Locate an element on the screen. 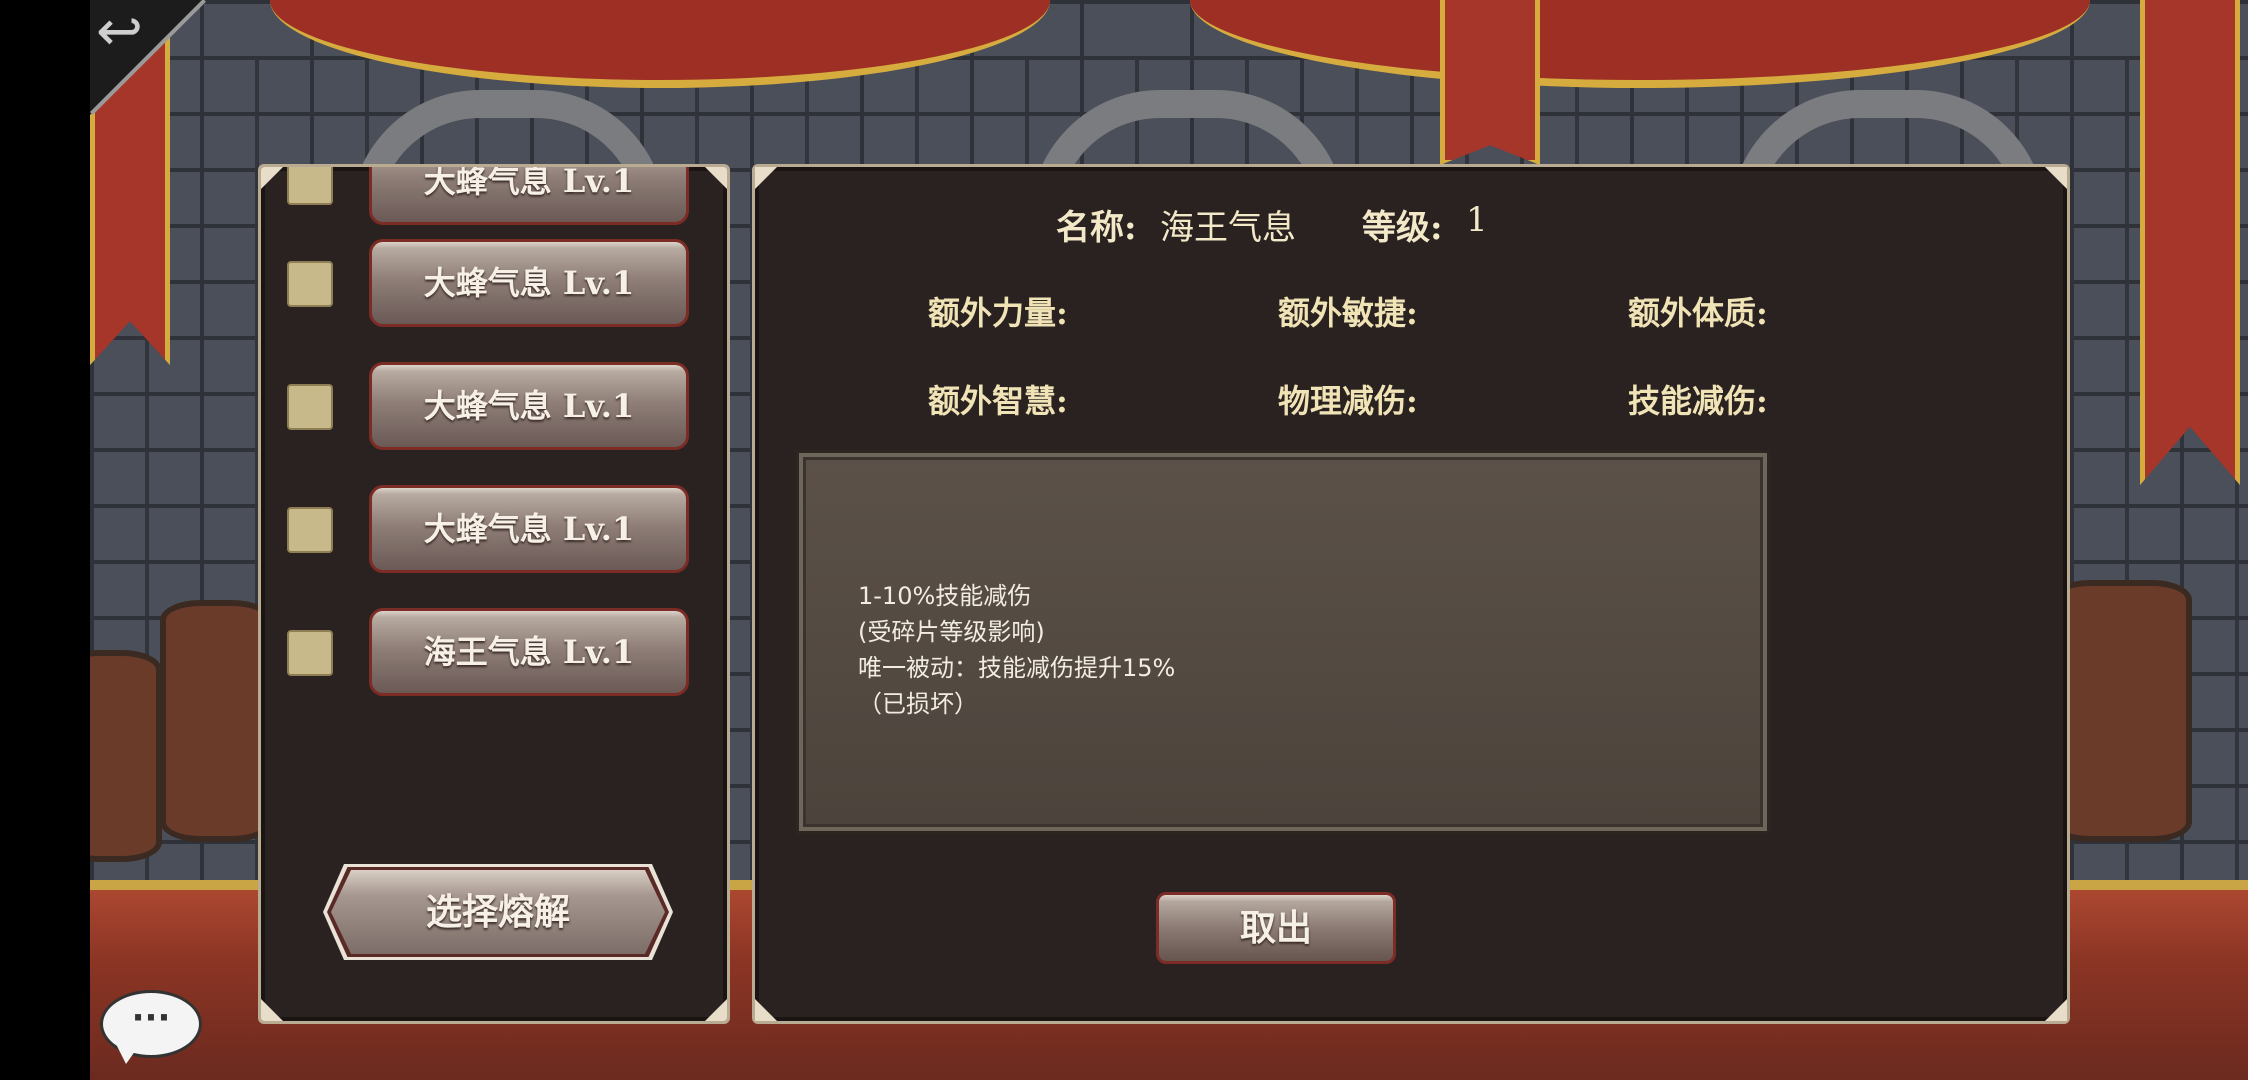  description-line: （已损坏） is located at coordinates (918, 704).